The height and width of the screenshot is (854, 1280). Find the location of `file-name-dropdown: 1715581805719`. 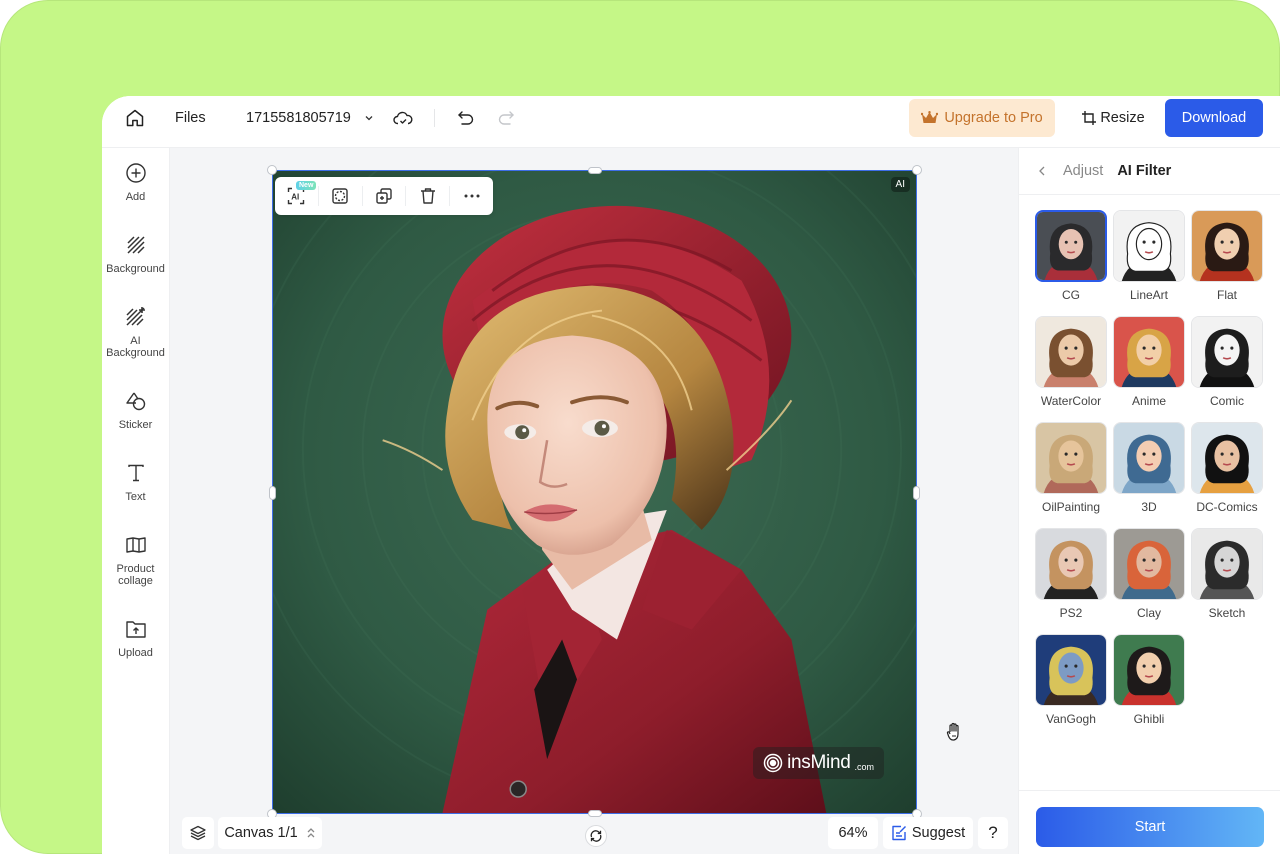

file-name-dropdown: 1715581805719 is located at coordinates (310, 118).